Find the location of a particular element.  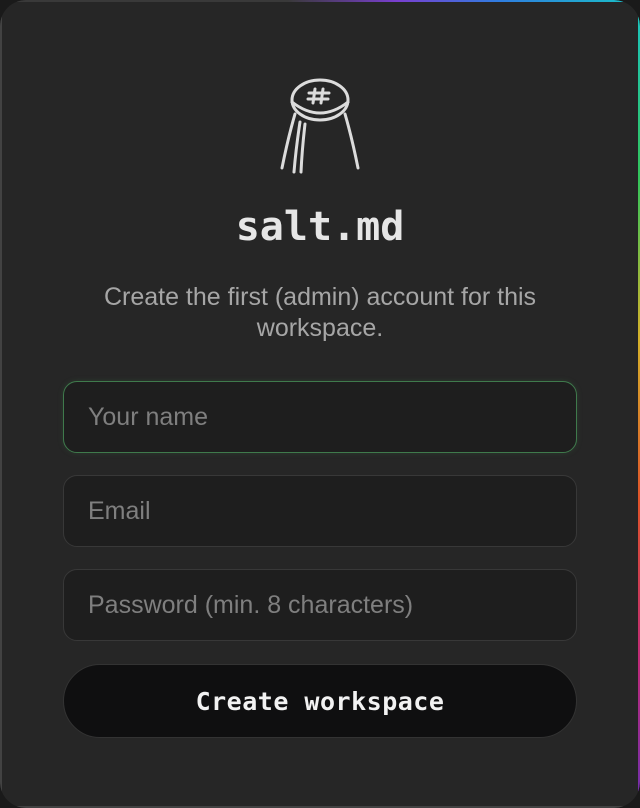

password-field is located at coordinates (320, 605).